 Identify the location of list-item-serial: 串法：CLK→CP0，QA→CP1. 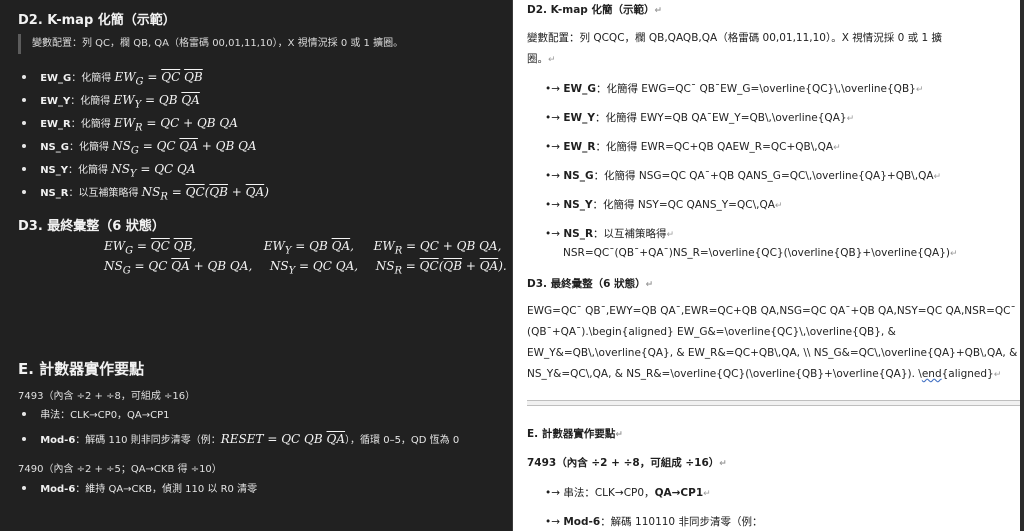
(93, 416).